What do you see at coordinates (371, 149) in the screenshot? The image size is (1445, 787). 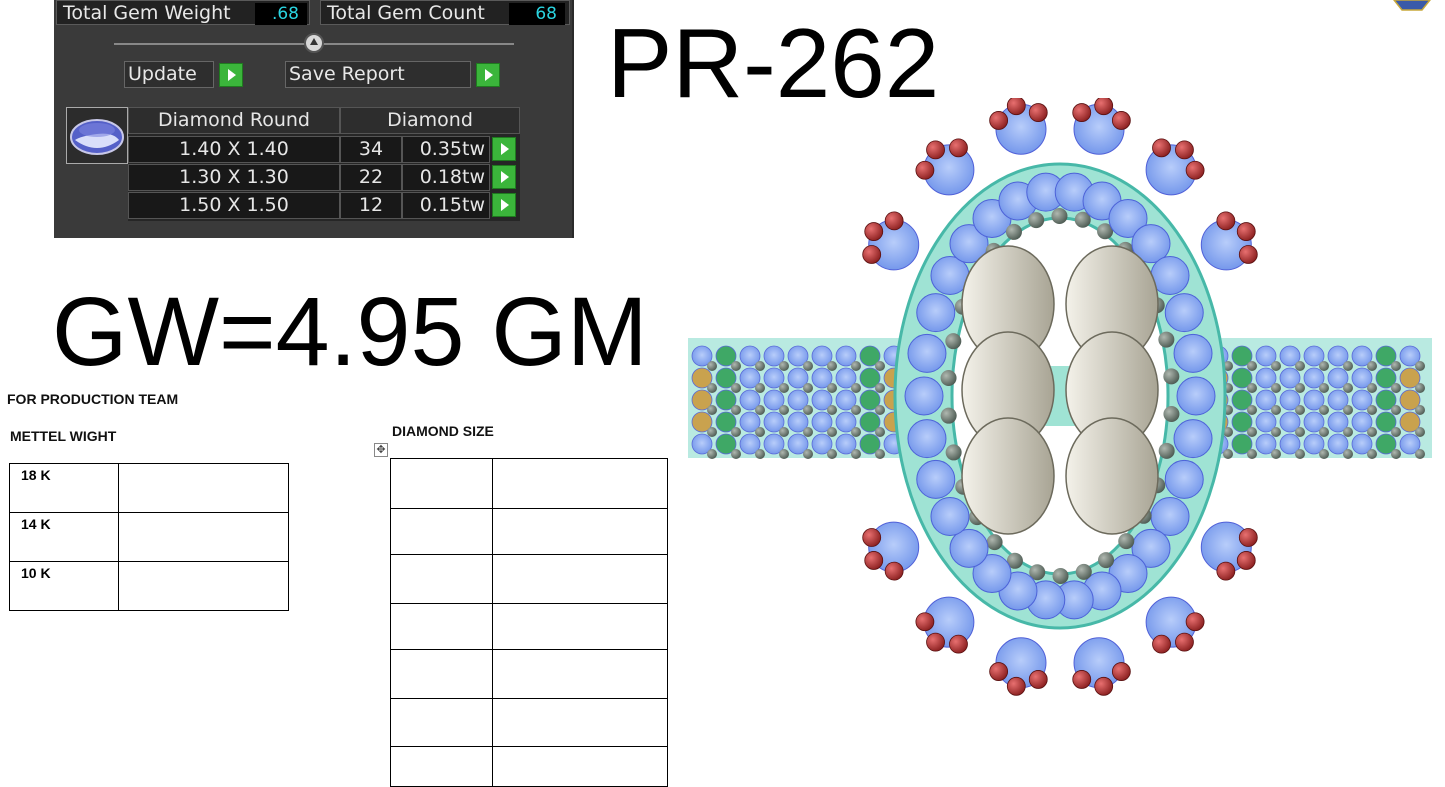 I see `row-1-count: 34` at bounding box center [371, 149].